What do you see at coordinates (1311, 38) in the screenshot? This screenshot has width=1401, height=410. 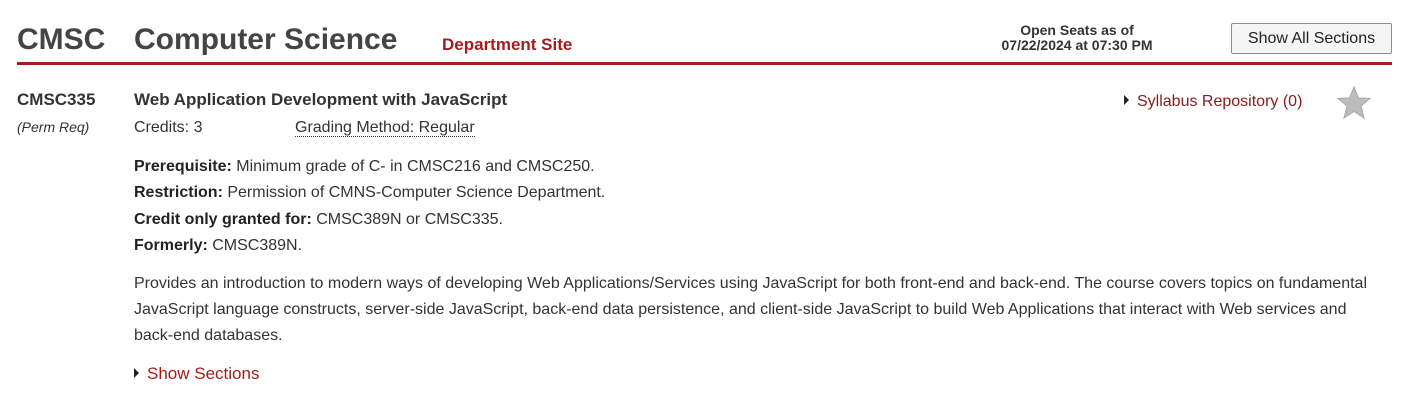 I see `show-all-sections-button: Show All Sections` at bounding box center [1311, 38].